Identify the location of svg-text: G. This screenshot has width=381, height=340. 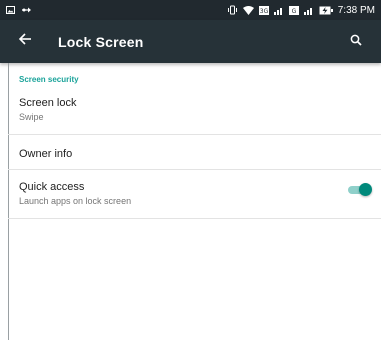
(293, 11).